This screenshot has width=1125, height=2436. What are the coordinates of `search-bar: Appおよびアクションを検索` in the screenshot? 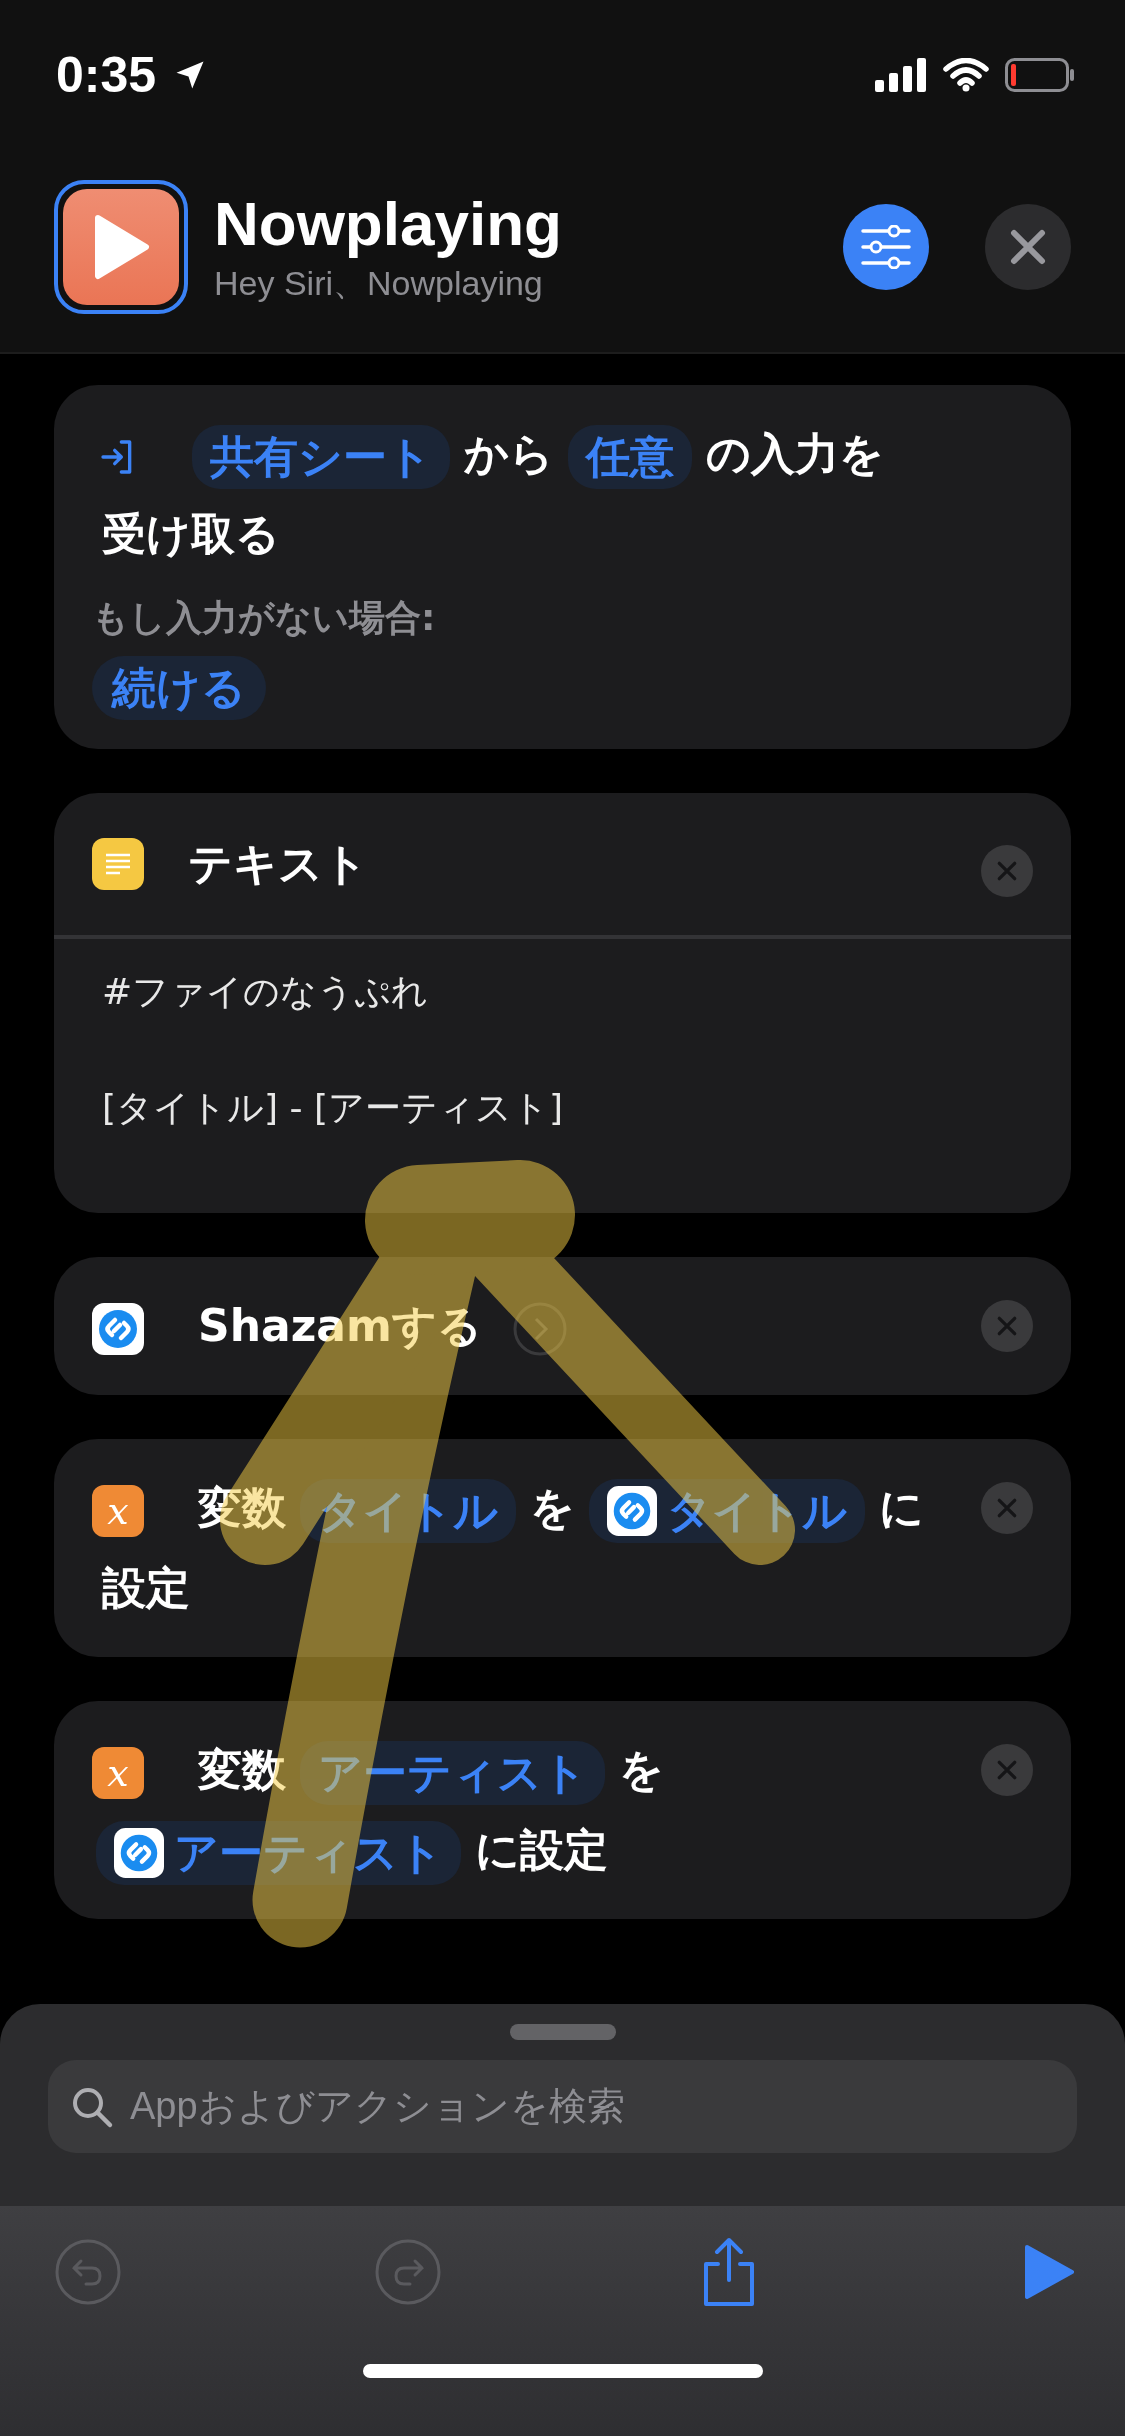 It's located at (562, 2106).